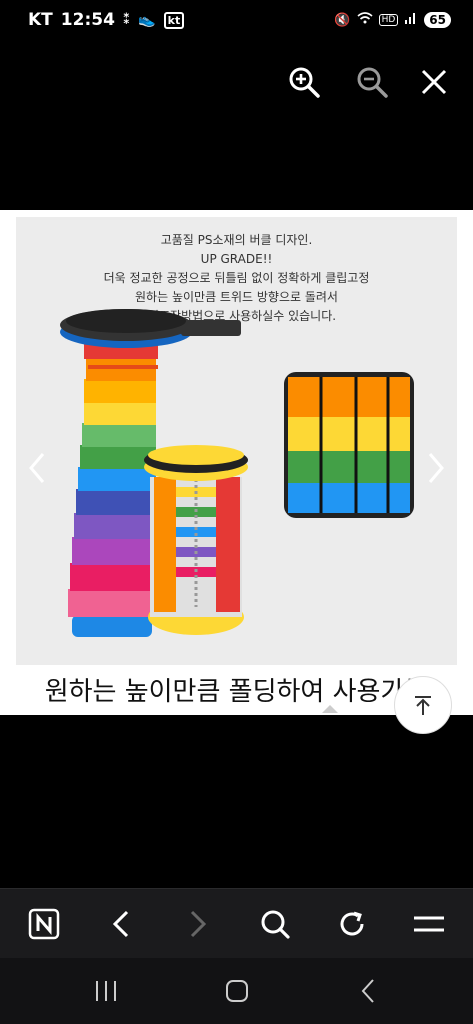  I want to click on small-stool, so click(196, 540).